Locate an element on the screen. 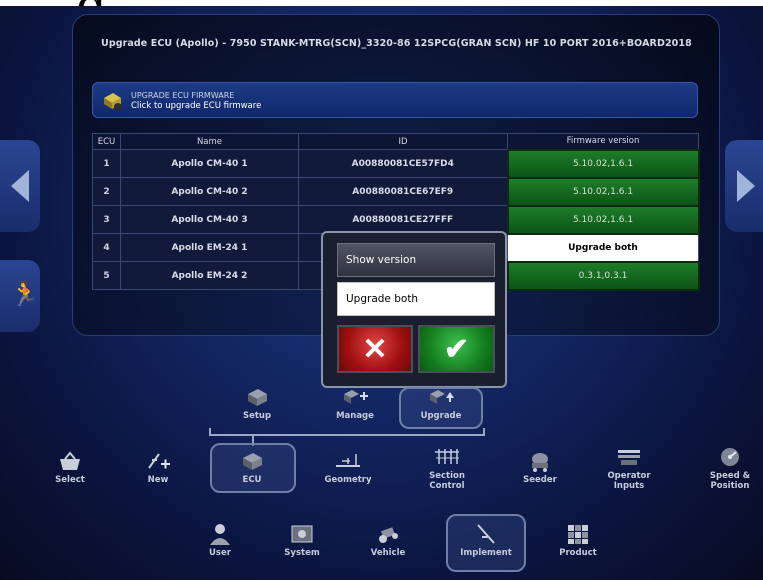 This screenshot has height=580, width=763. speed-position-label: Speed & Position is located at coordinates (730, 481).